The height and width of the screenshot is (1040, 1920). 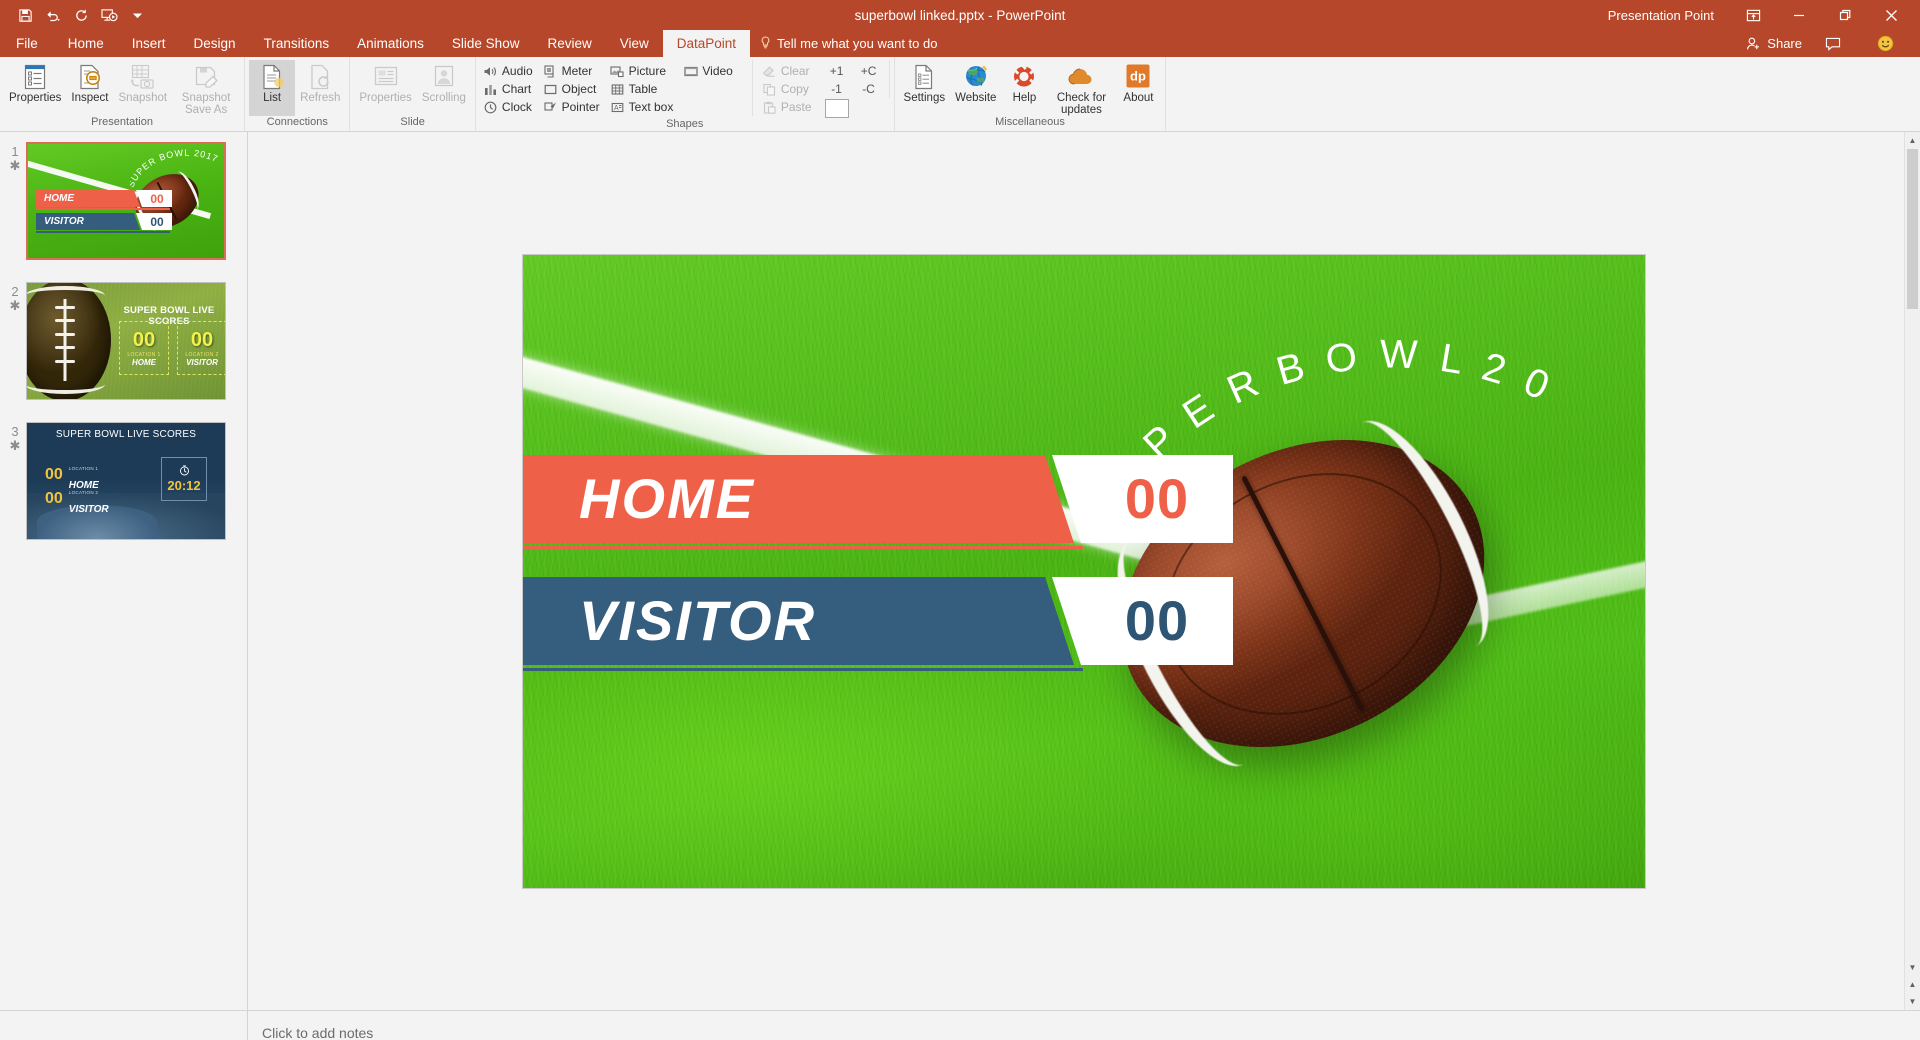 I want to click on properties-button: Properties, so click(x=35, y=88).